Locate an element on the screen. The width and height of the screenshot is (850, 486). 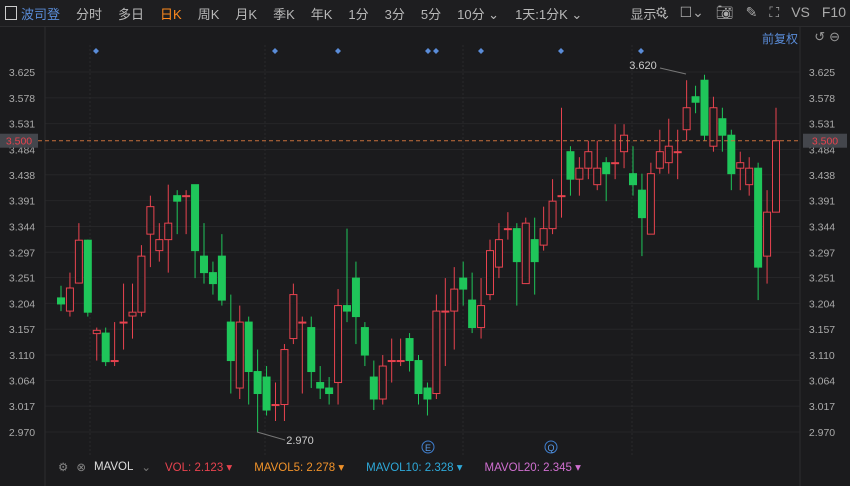
y-tick-label: 3.438 is located at coordinates (22, 176).